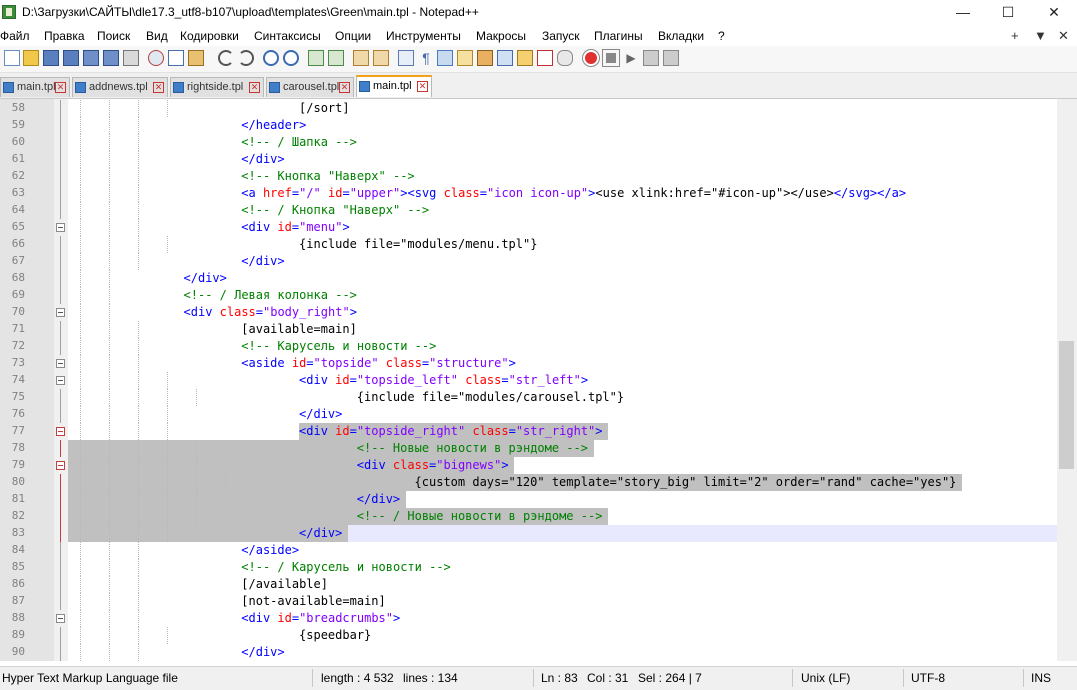 The width and height of the screenshot is (1077, 690). What do you see at coordinates (528, 244) in the screenshot?
I see `code-line: 66 {include file="modules/menu.tpl"}` at bounding box center [528, 244].